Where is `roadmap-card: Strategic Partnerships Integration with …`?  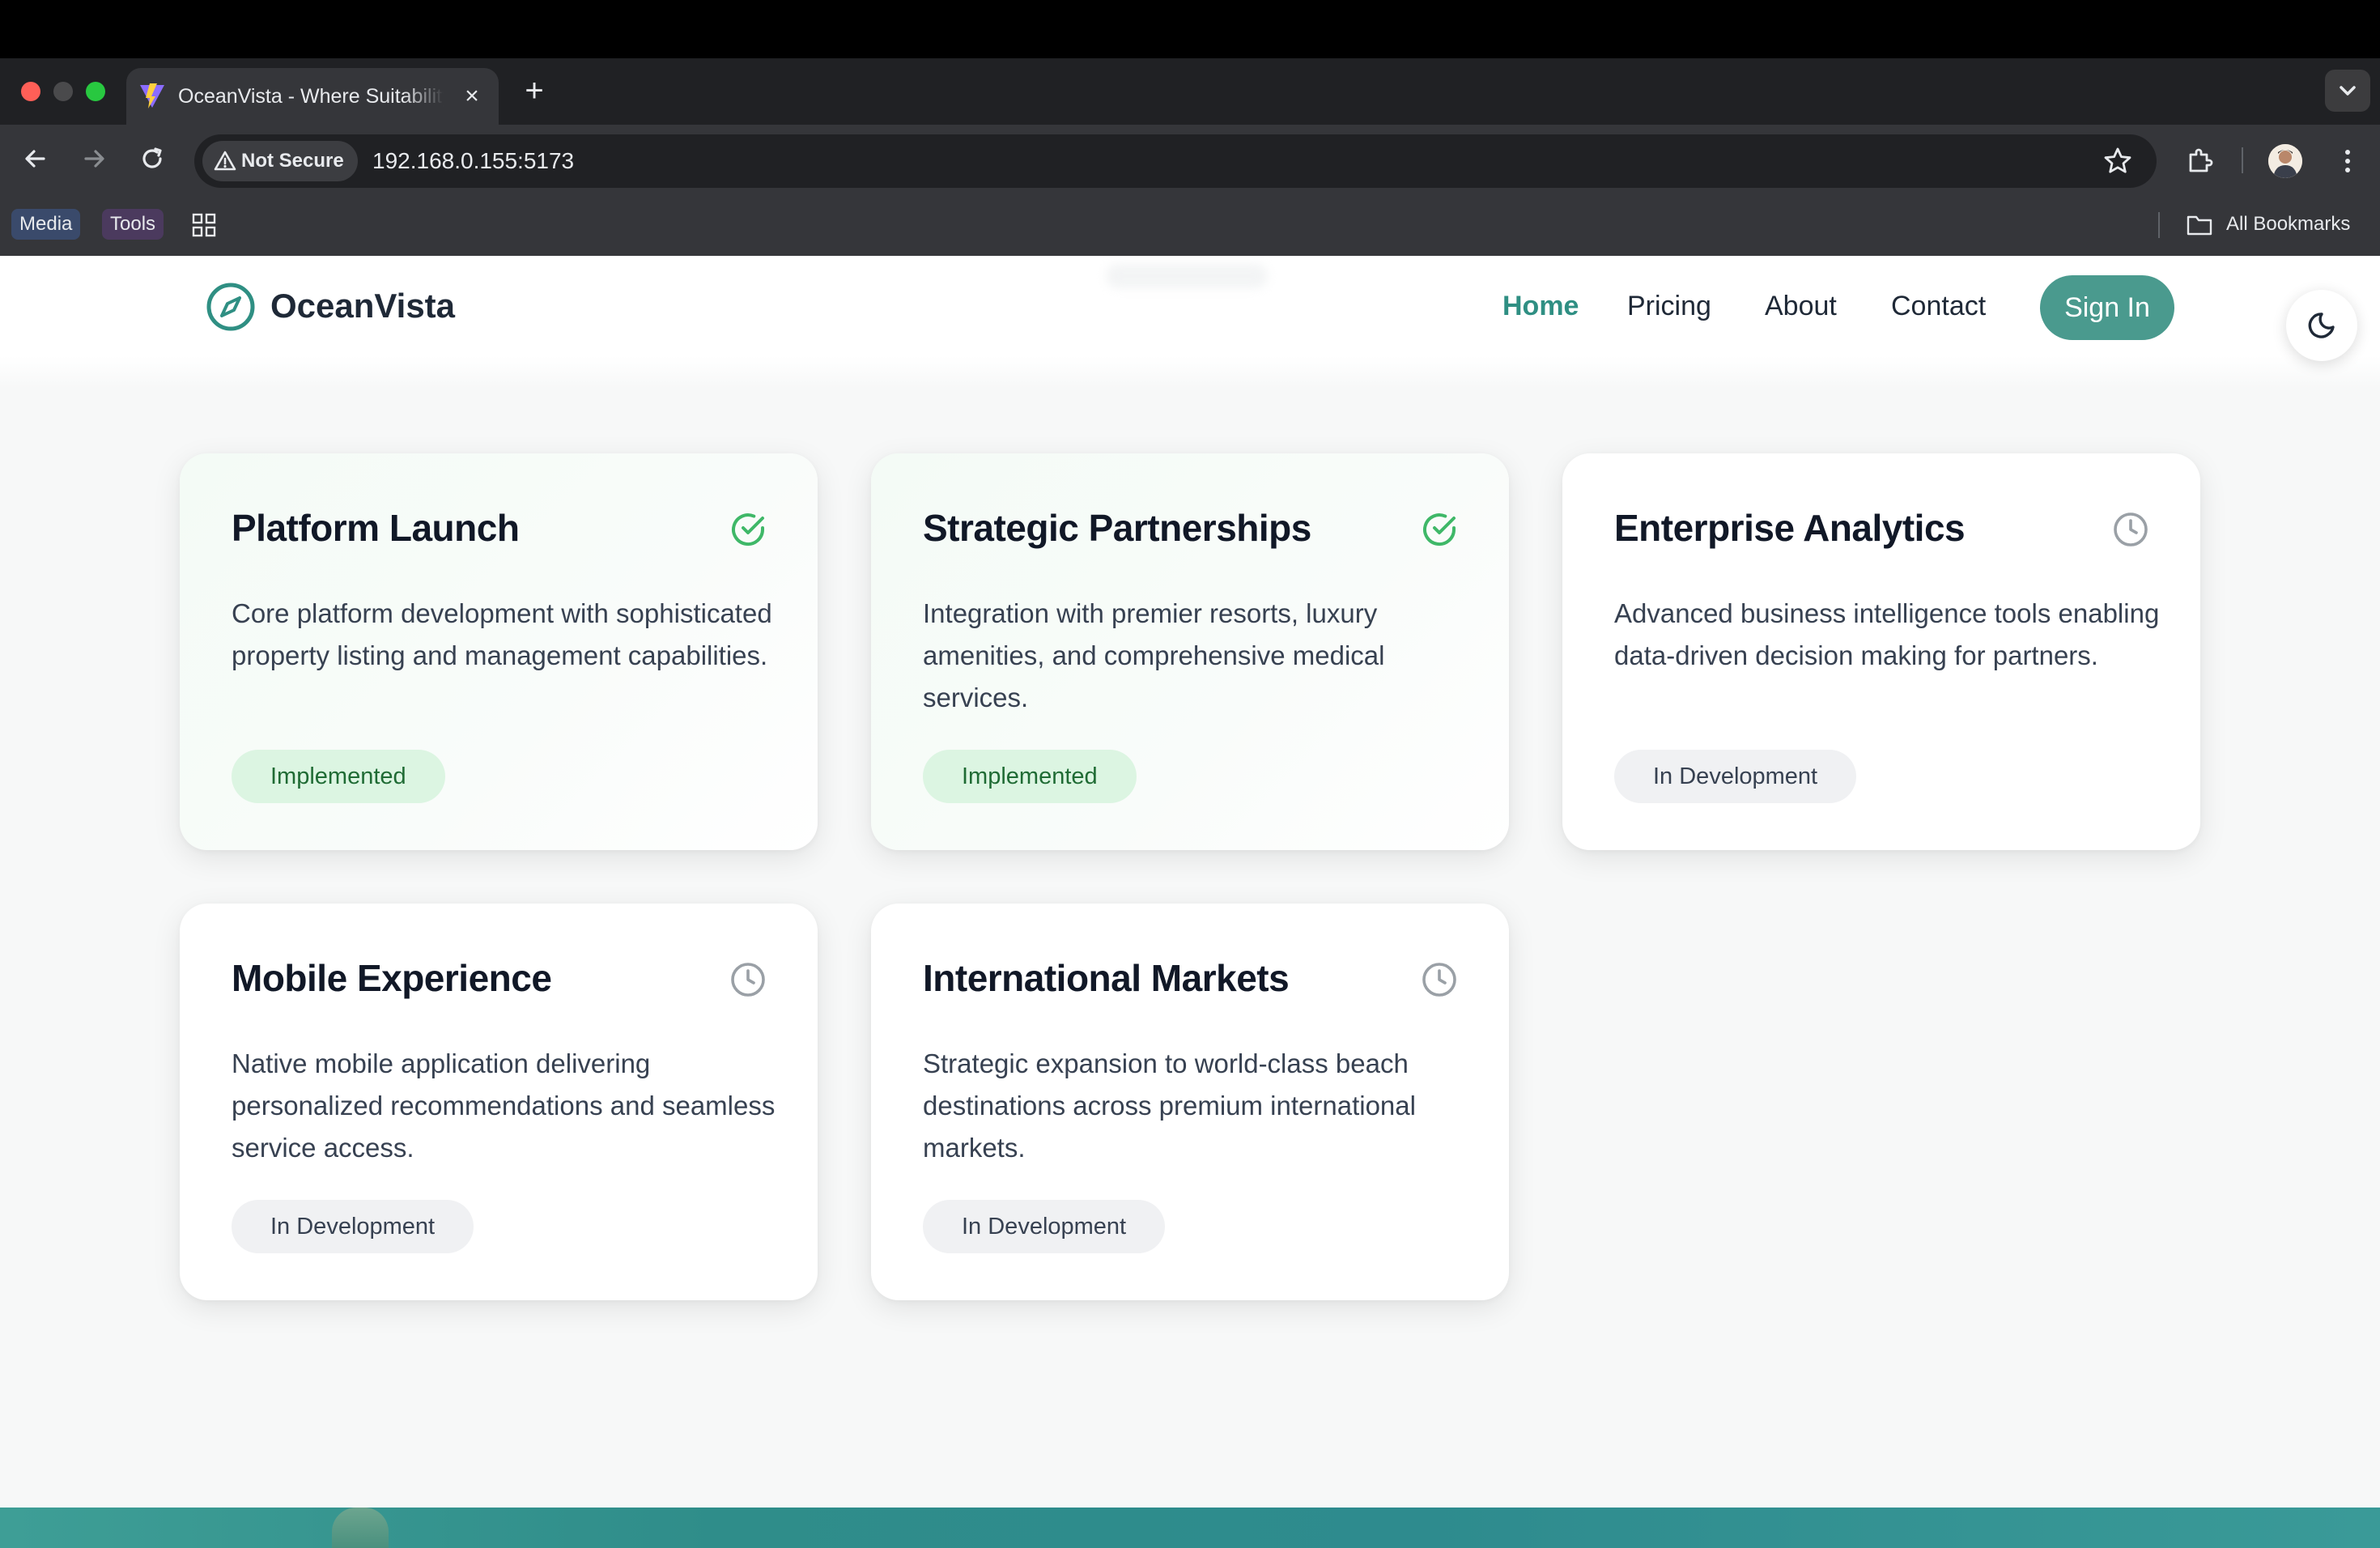 roadmap-card: Strategic Partnerships Integration with … is located at coordinates (1190, 652).